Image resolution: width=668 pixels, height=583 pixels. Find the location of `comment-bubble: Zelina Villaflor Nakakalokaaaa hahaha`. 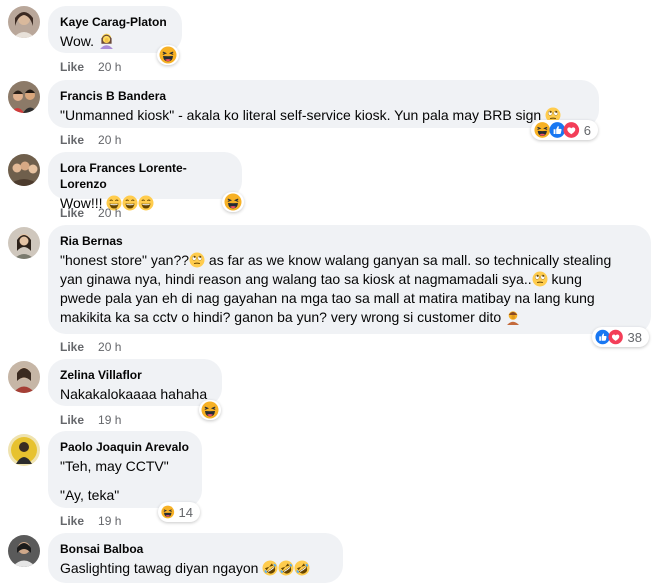

comment-bubble: Zelina Villaflor Nakakalokaaaa hahaha is located at coordinates (135, 382).